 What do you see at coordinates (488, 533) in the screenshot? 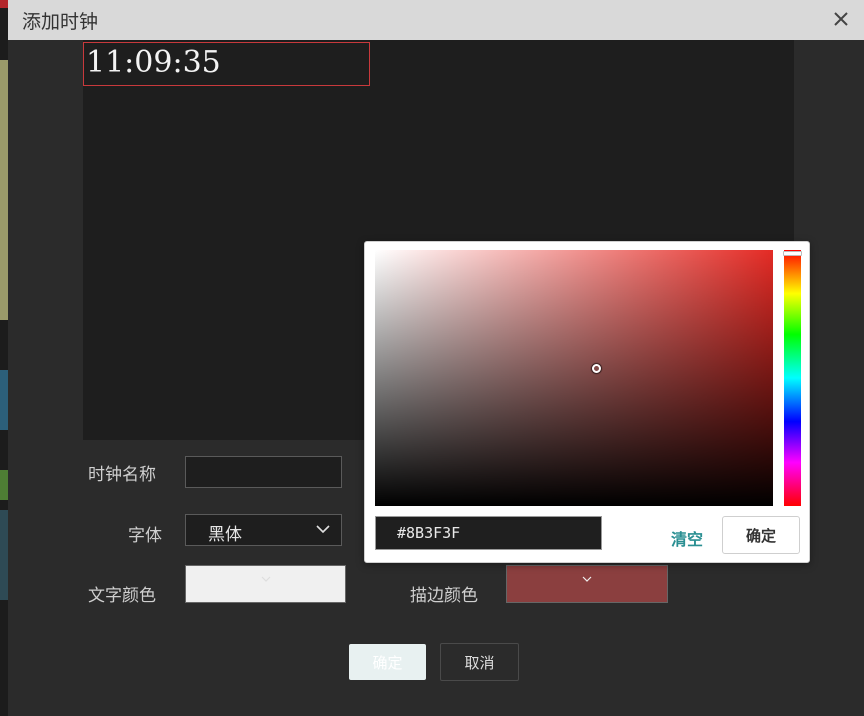
I see `hex-color-input: #8B3F3F` at bounding box center [488, 533].